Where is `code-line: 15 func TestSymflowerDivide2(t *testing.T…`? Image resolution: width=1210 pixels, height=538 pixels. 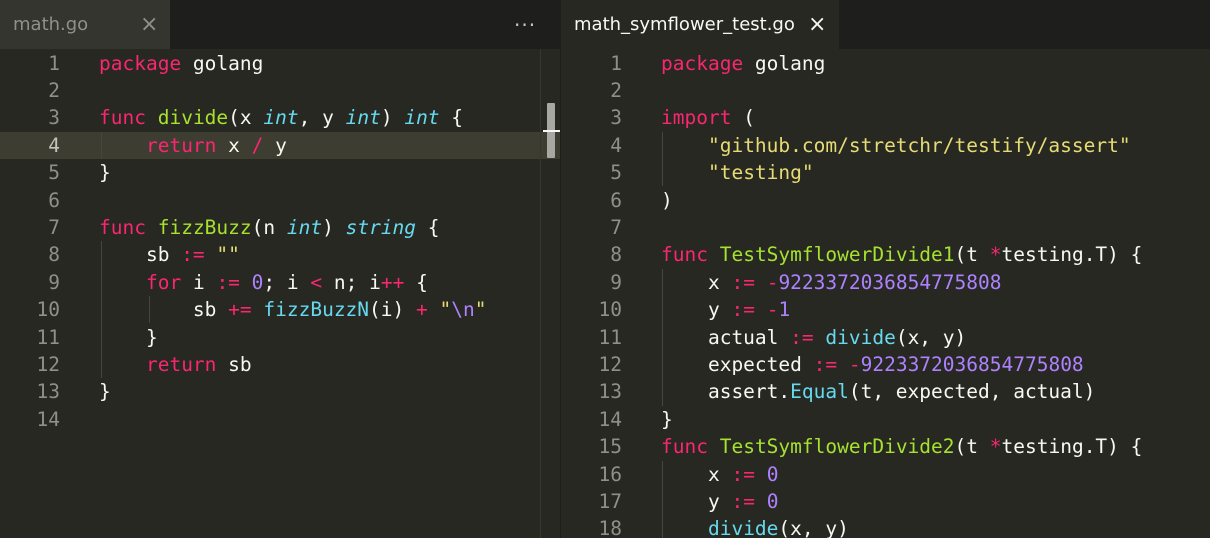
code-line: 15 func TestSymflowerDivide2(t *testing.T… is located at coordinates (885, 446).